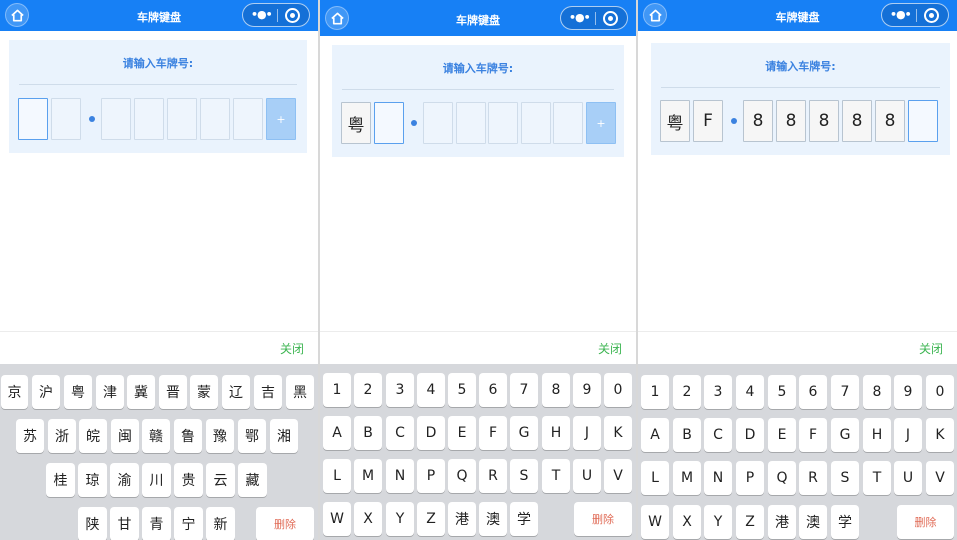  What do you see at coordinates (204, 392) in the screenshot?
I see `key: 蒙` at bounding box center [204, 392].